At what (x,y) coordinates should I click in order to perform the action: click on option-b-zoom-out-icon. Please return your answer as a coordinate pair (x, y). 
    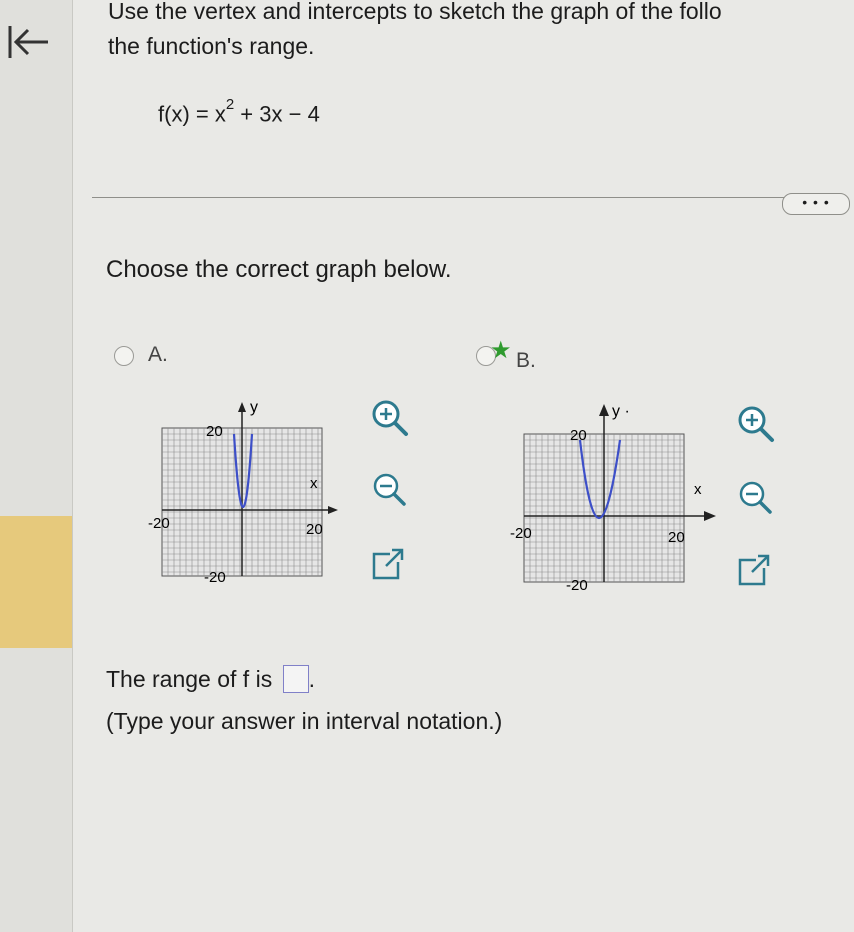
    Looking at the image, I should click on (756, 498).